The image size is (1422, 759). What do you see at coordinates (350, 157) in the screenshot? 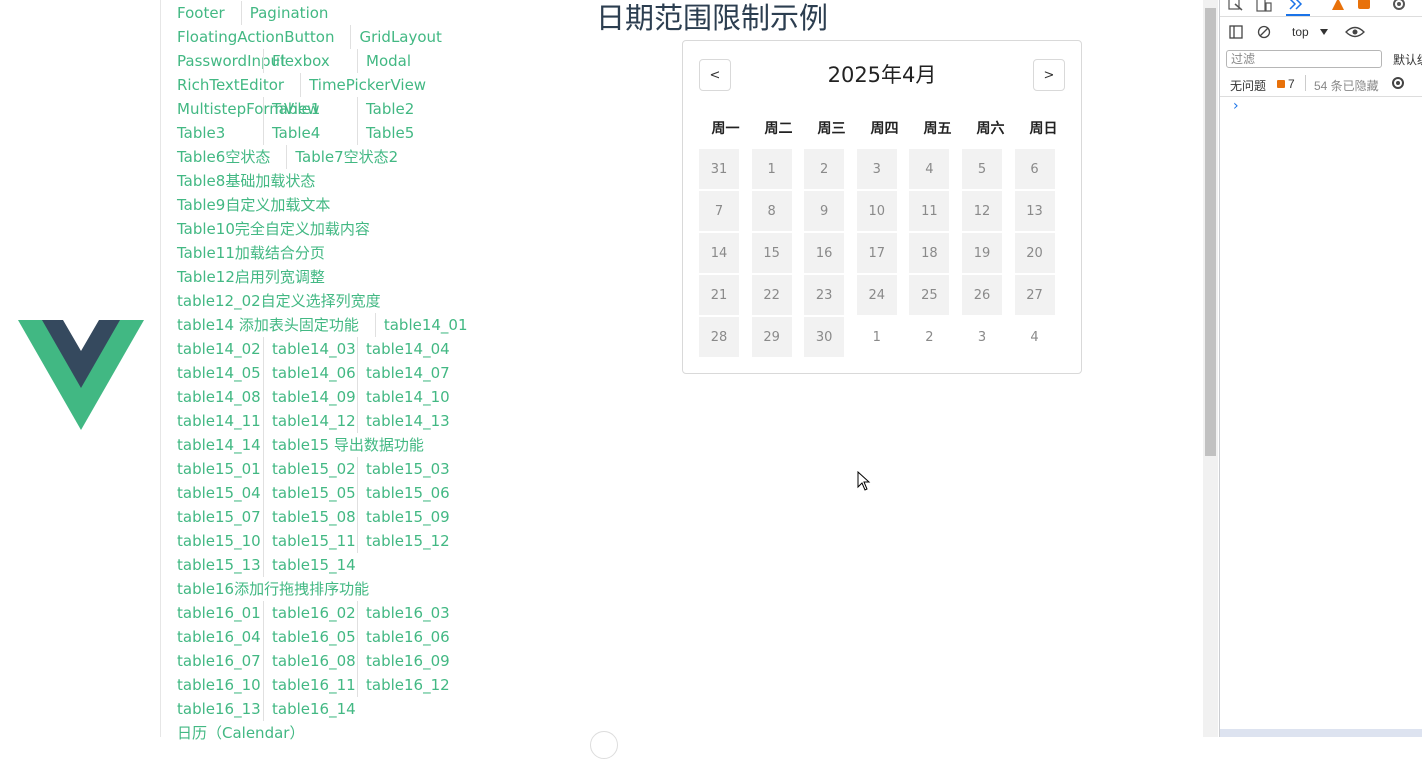
I see `nav-link: Table7空状态2` at bounding box center [350, 157].